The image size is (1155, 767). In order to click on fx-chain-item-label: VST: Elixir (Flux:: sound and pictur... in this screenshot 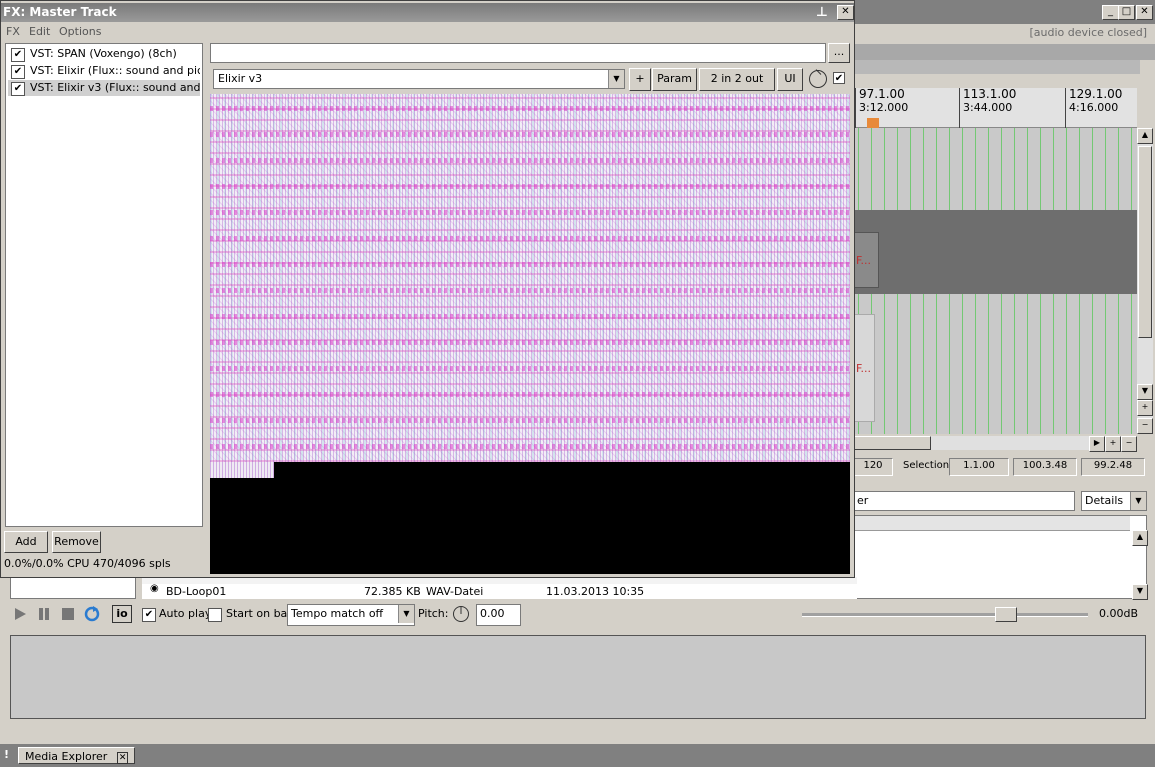, I will do `click(115, 70)`.